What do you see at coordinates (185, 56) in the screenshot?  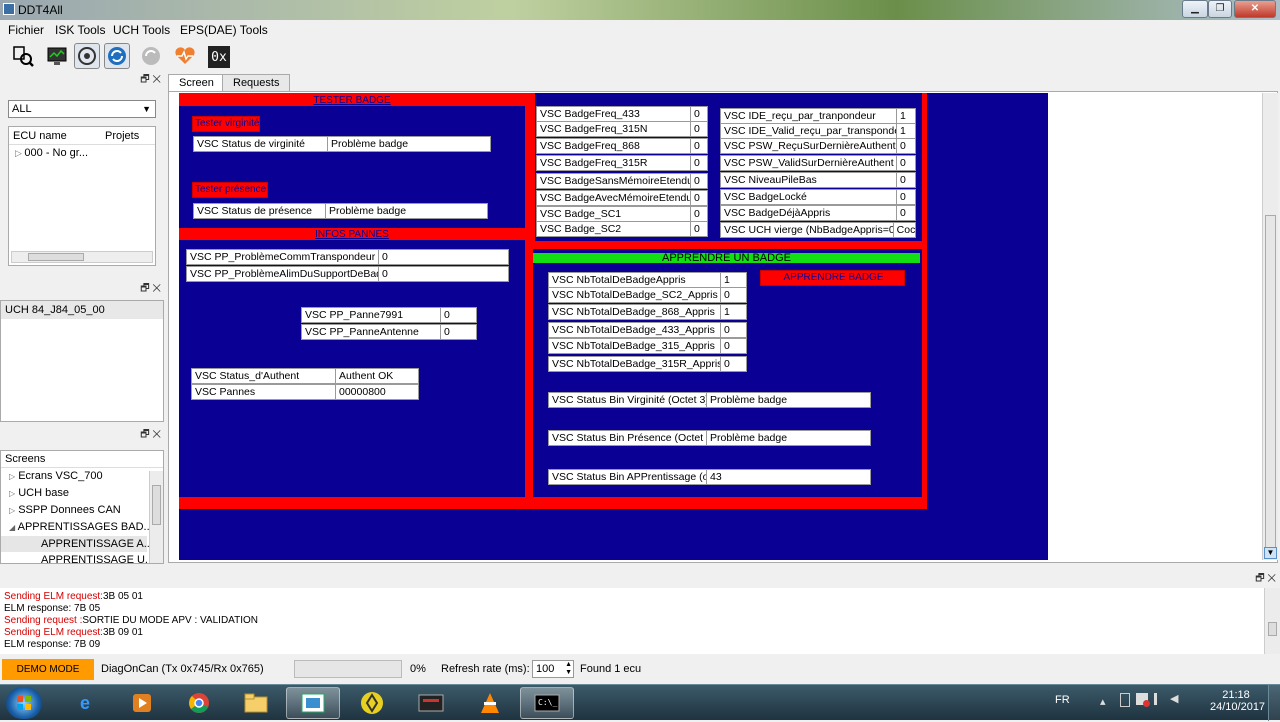 I see `heart-icon` at bounding box center [185, 56].